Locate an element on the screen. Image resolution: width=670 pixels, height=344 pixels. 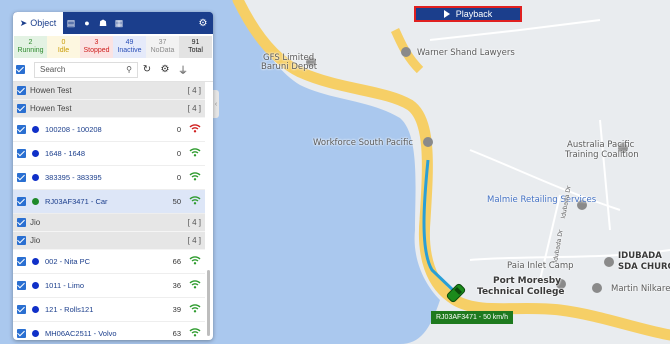
driver-icon: ● is located at coordinates (87, 23).